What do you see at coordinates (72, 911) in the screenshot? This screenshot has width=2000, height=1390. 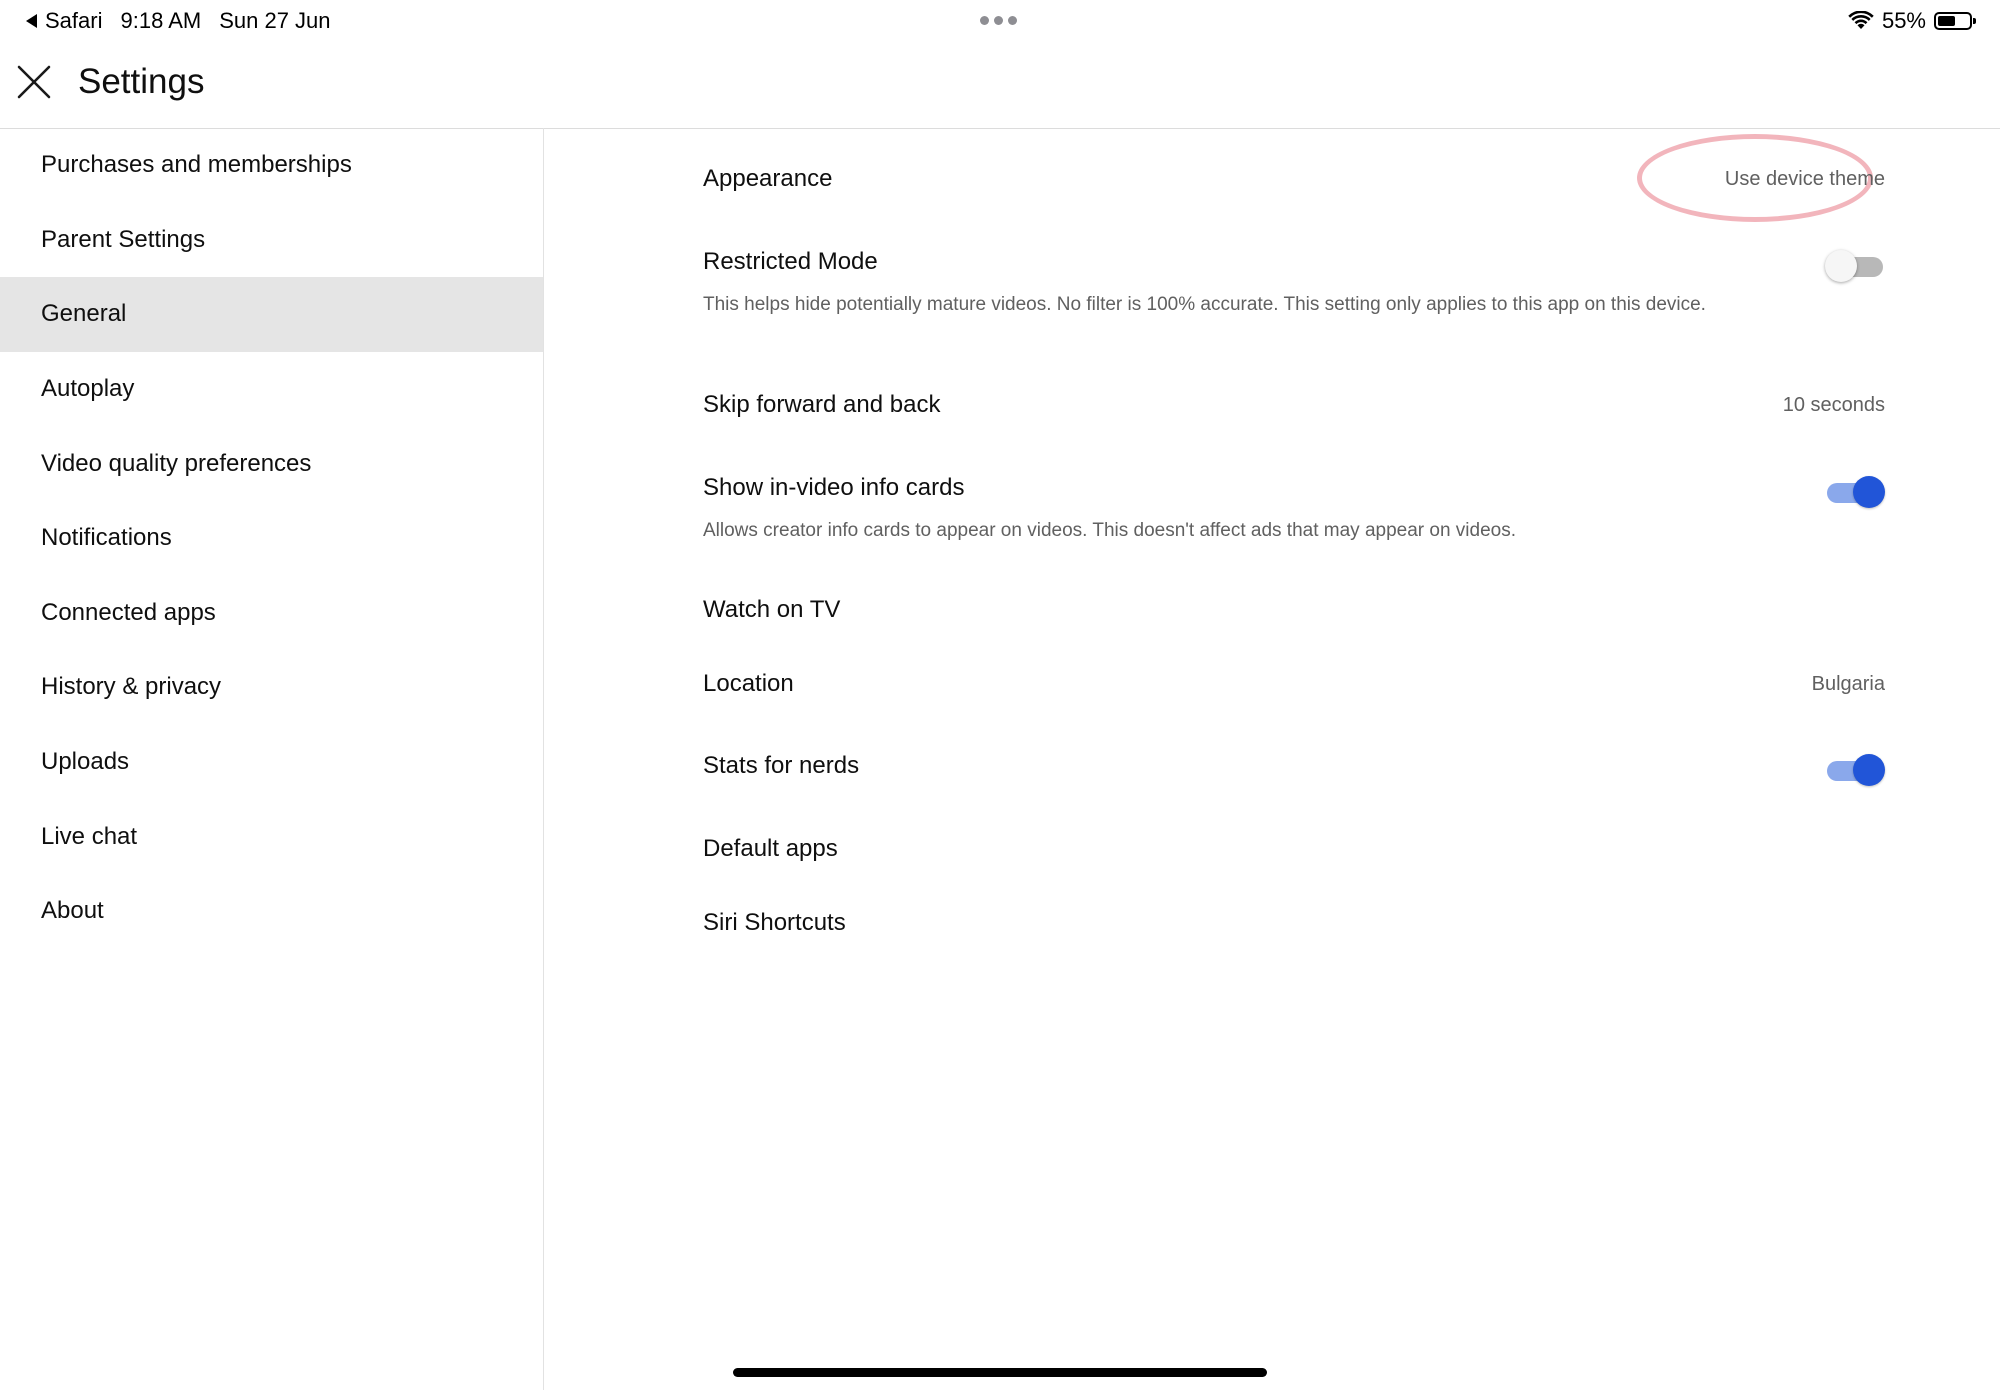 I see `sidebar-item-label: About` at bounding box center [72, 911].